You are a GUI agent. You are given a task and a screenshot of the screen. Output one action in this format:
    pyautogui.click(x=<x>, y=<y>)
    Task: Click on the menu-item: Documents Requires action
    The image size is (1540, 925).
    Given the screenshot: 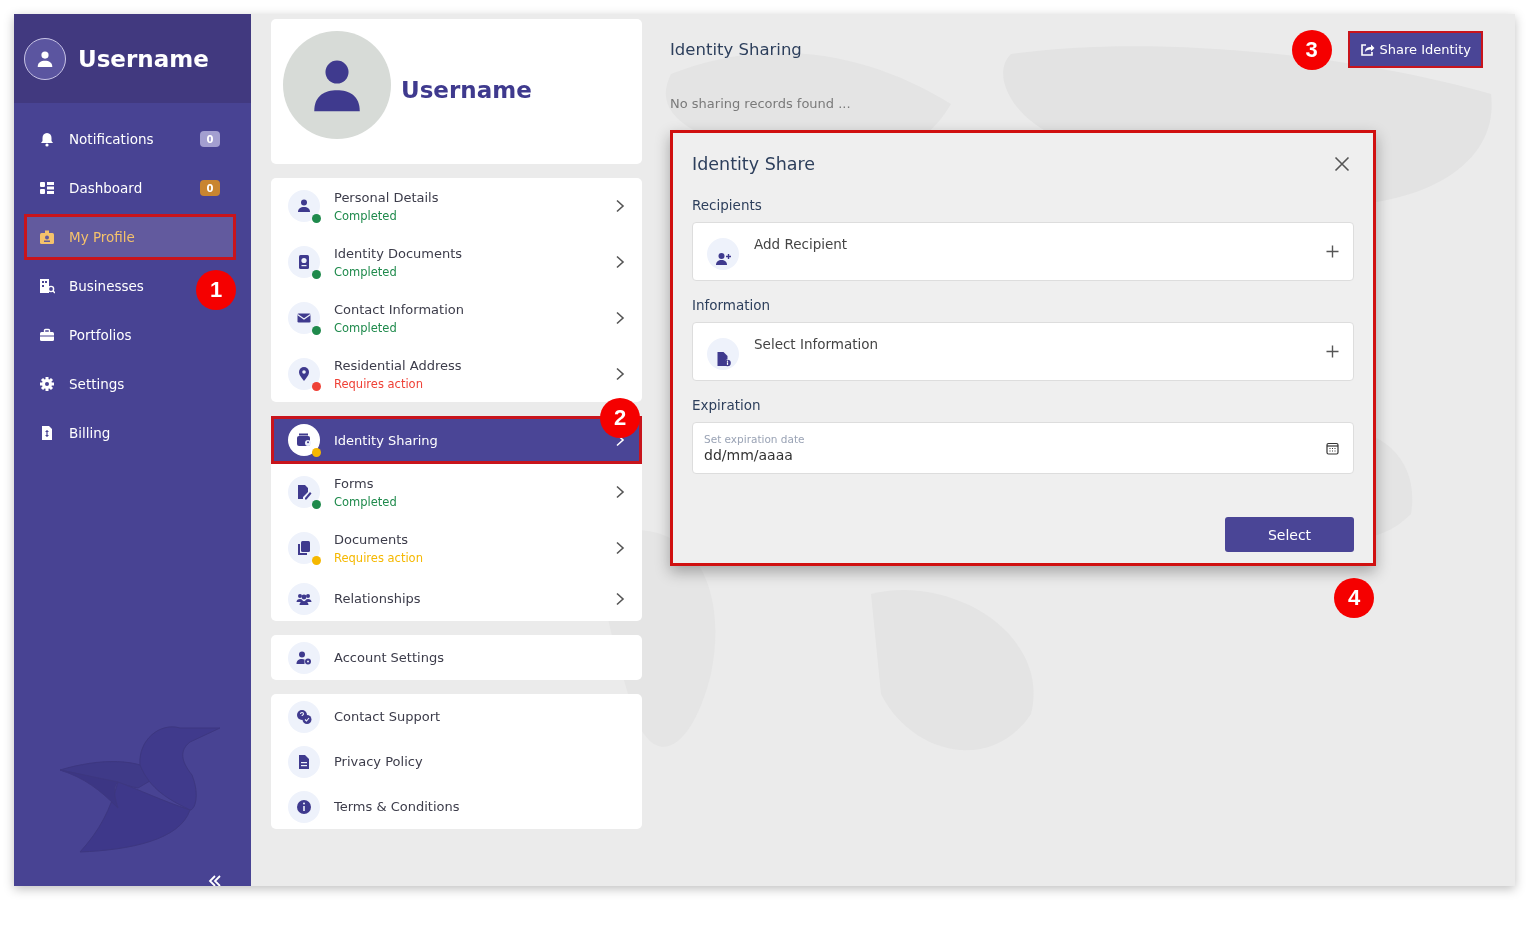 What is the action you would take?
    pyautogui.click(x=456, y=548)
    